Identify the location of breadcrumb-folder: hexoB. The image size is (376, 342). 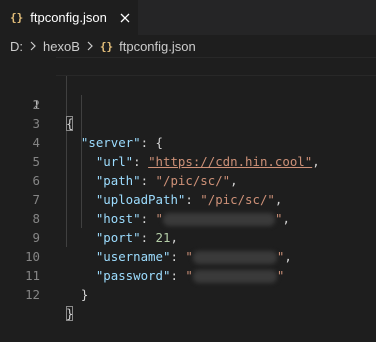
(61, 46).